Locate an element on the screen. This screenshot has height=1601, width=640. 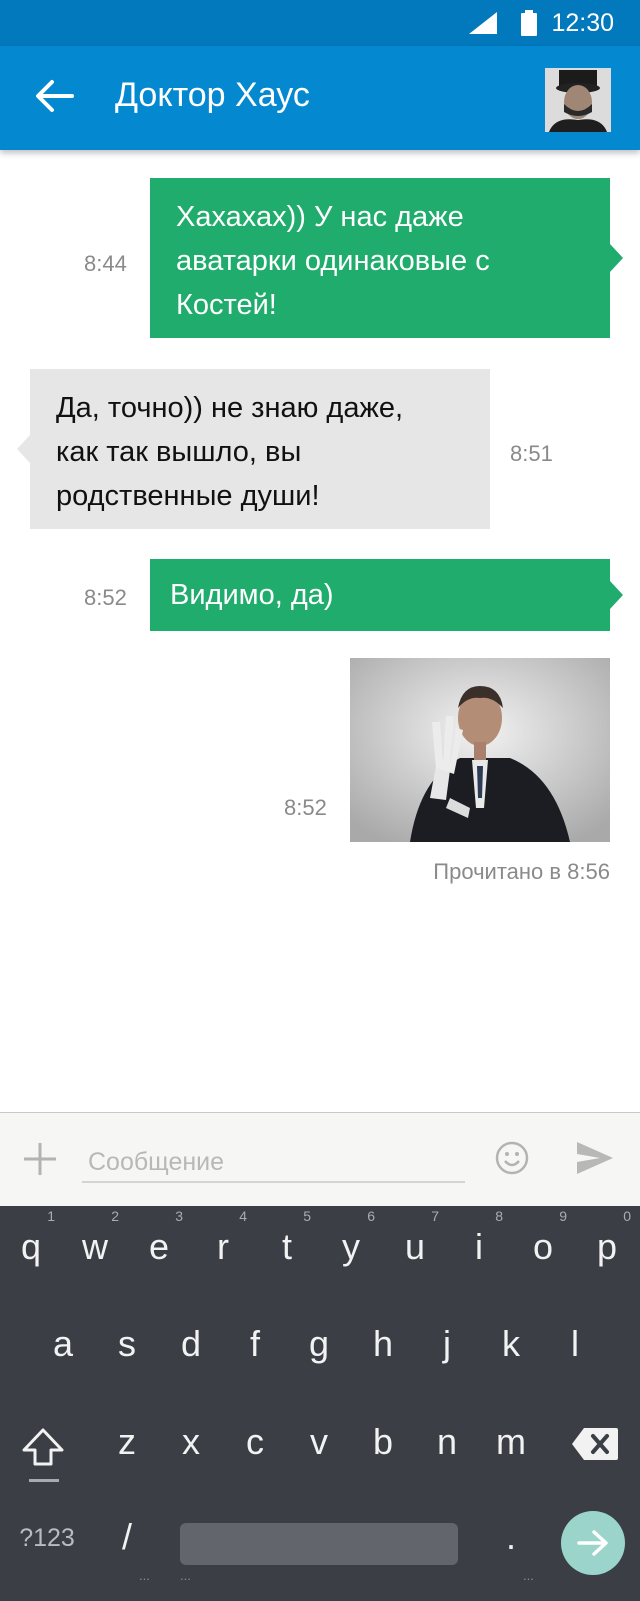
key-label: t is located at coordinates (286, 1246).